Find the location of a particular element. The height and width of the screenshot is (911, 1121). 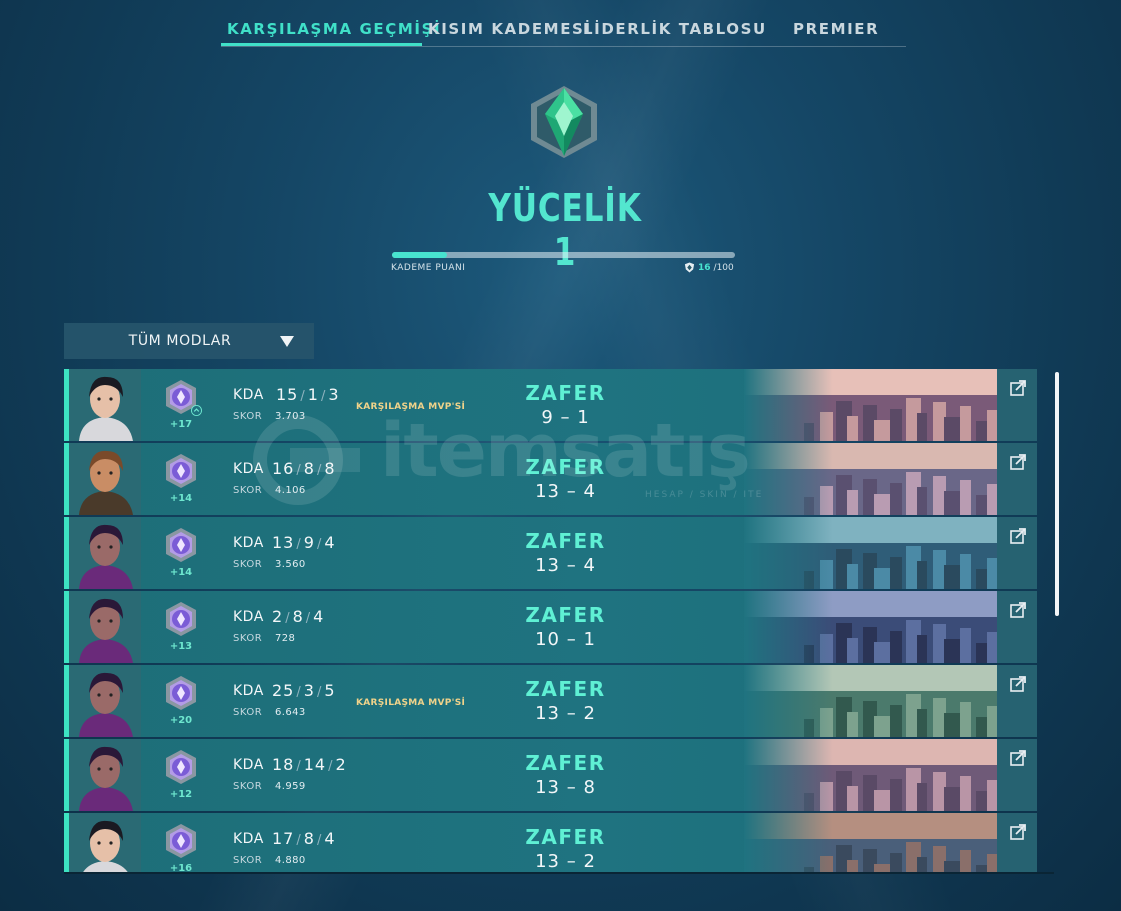

rank-shield-icon is located at coordinates (689, 267).